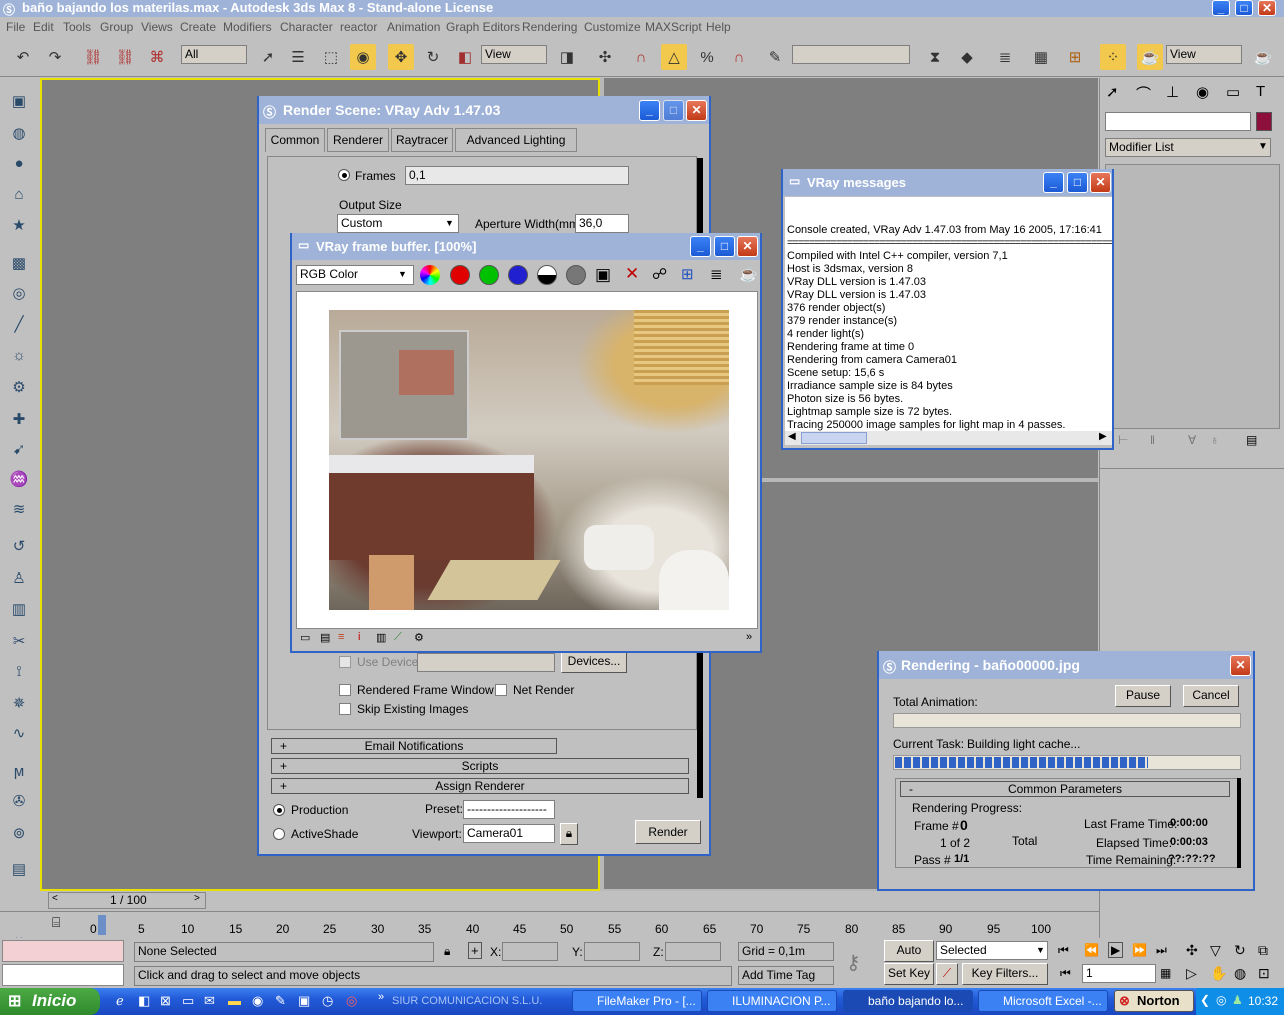 The height and width of the screenshot is (1015, 1284). What do you see at coordinates (19, 101) in the screenshot?
I see `create-box-icon: ▣` at bounding box center [19, 101].